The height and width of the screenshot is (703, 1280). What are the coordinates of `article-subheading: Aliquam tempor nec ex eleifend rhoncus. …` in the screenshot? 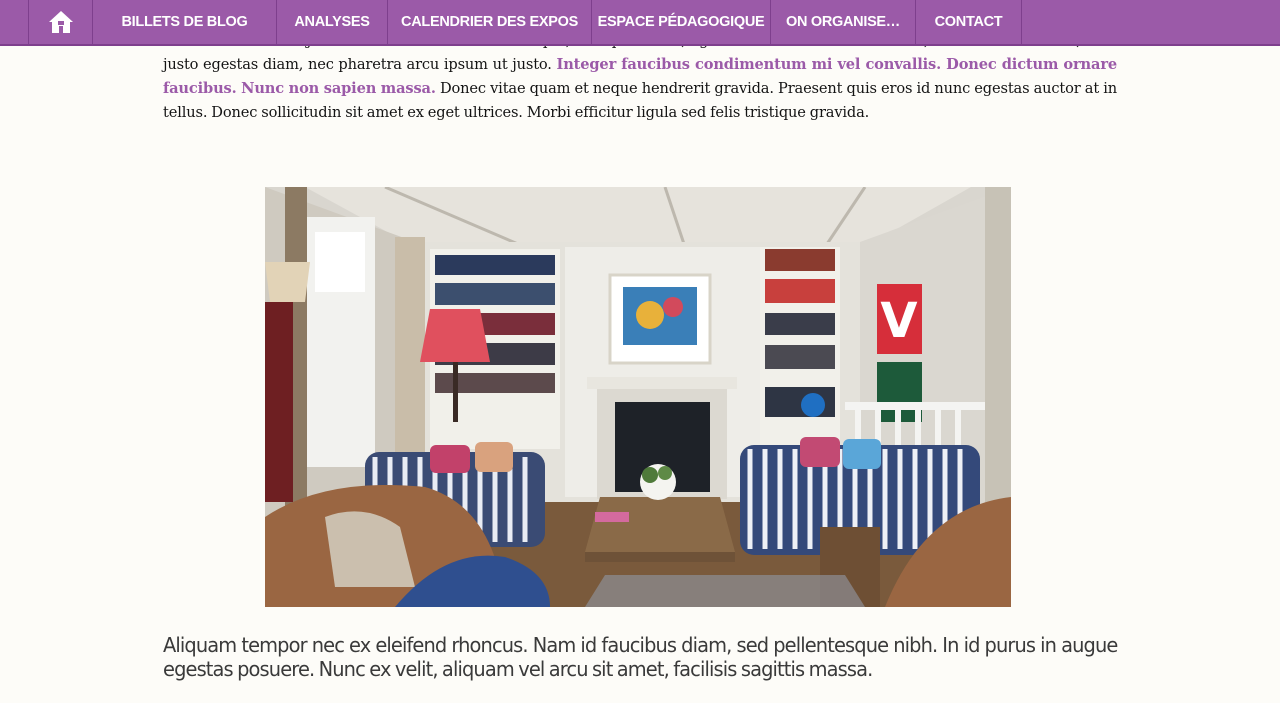 It's located at (640, 657).